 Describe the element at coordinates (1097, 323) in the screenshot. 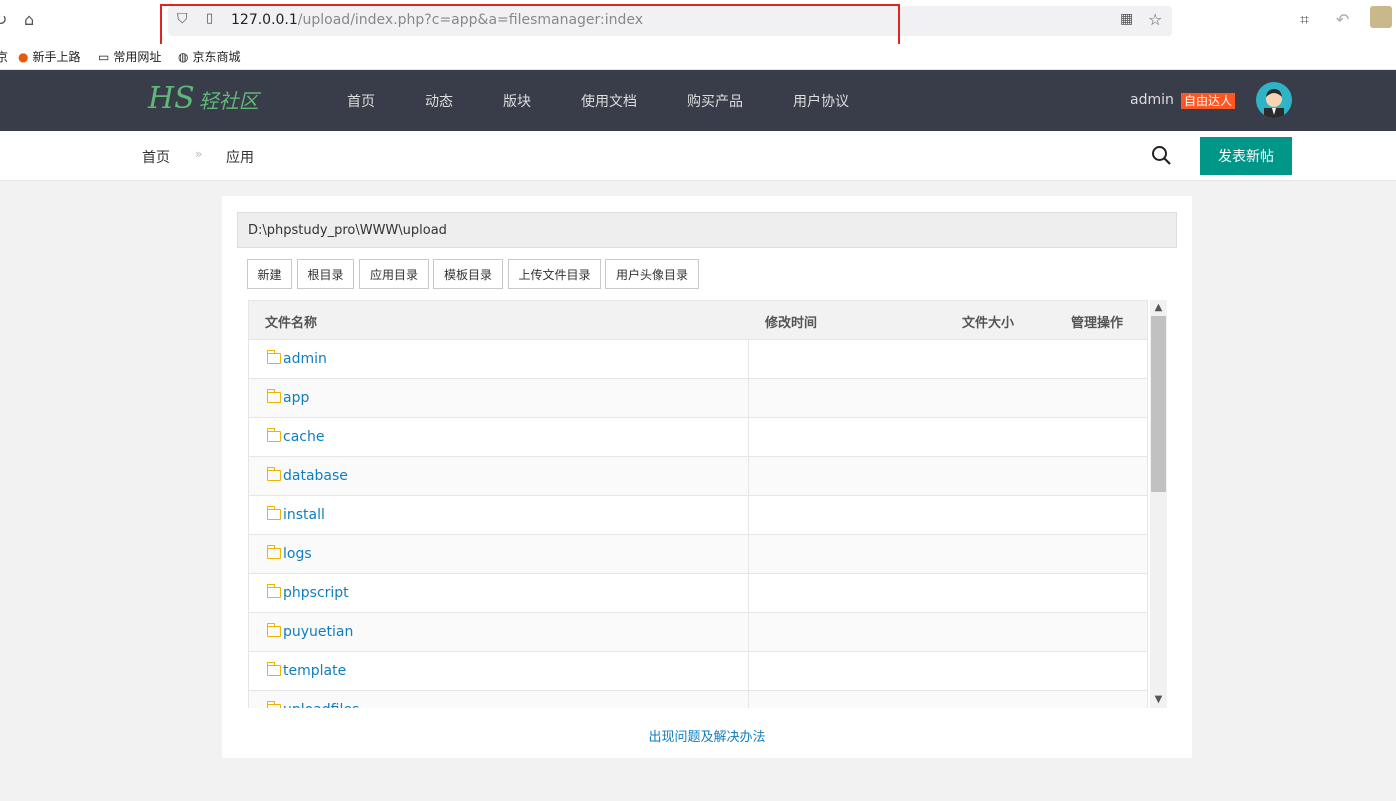

I see `column-actions: 管理操作` at that location.